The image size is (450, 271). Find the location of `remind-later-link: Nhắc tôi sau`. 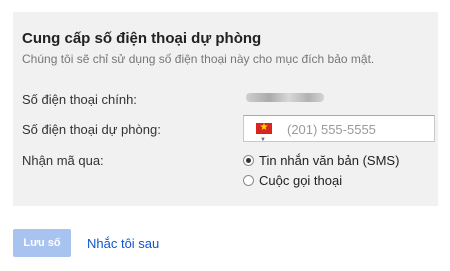

remind-later-link: Nhắc tôi sau is located at coordinates (123, 243).